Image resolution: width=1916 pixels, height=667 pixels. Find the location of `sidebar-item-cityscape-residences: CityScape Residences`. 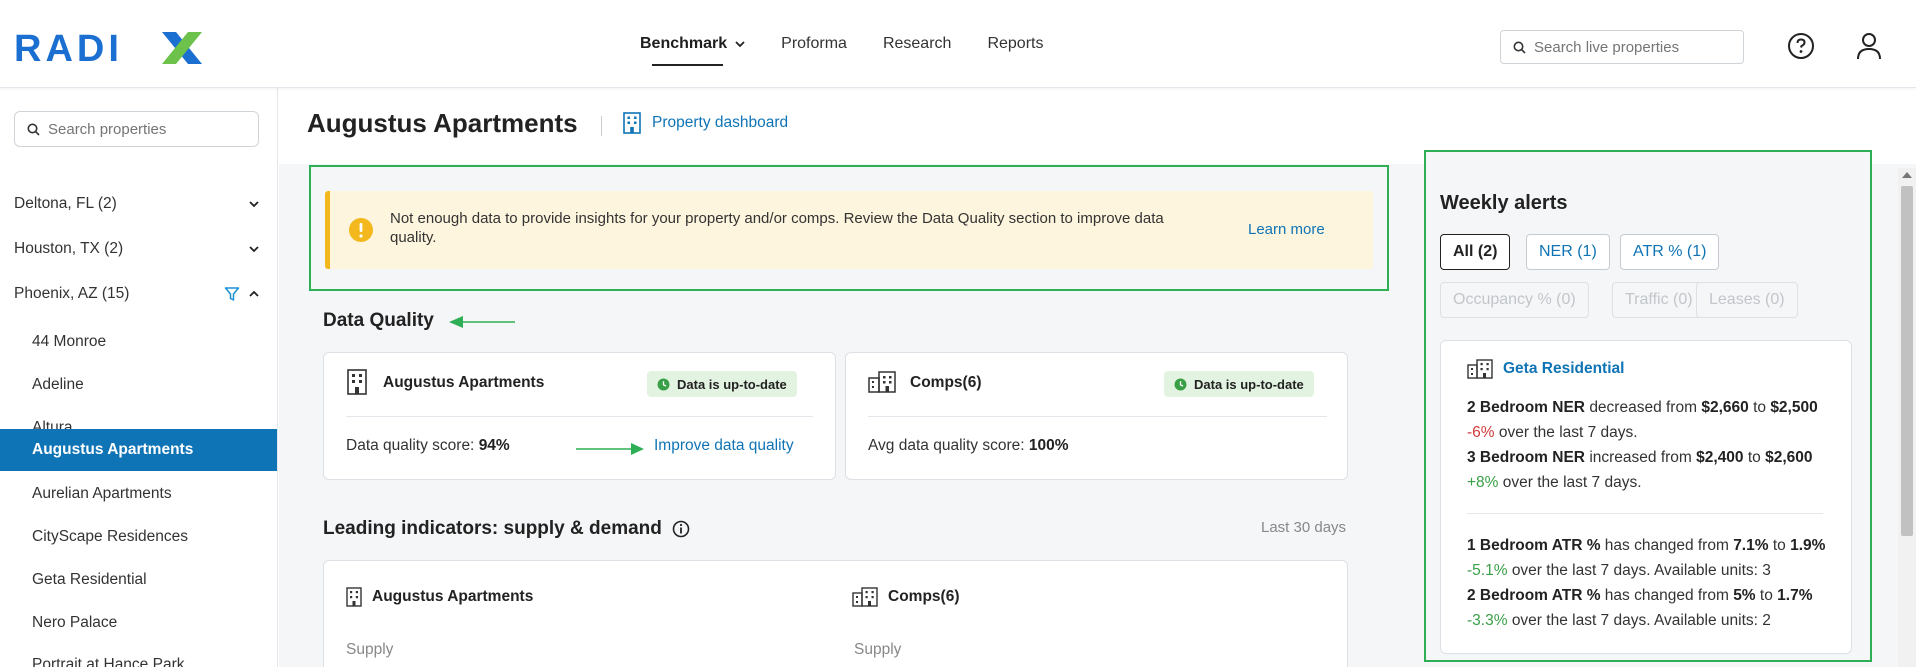

sidebar-item-cityscape-residences: CityScape Residences is located at coordinates (138, 537).